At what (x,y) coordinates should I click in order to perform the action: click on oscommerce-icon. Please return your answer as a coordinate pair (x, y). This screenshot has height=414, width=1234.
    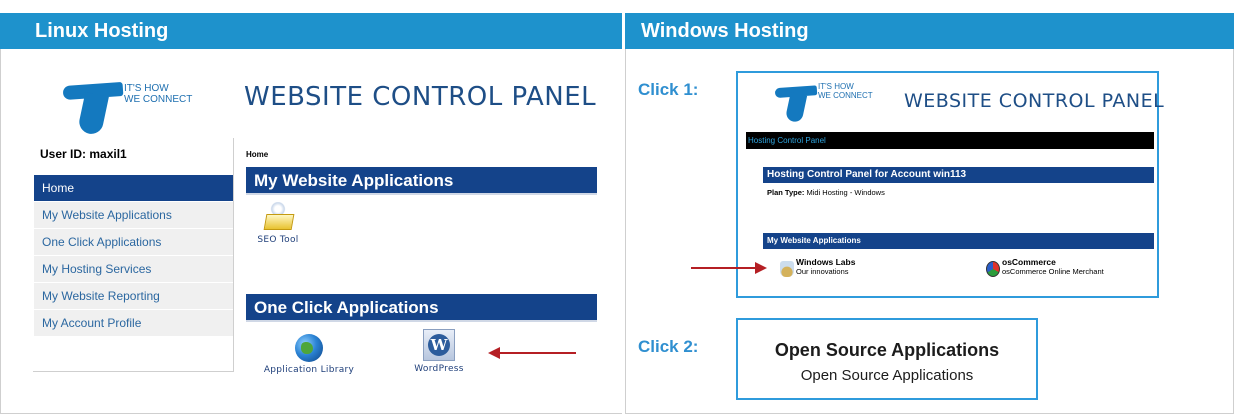
    Looking at the image, I should click on (993, 269).